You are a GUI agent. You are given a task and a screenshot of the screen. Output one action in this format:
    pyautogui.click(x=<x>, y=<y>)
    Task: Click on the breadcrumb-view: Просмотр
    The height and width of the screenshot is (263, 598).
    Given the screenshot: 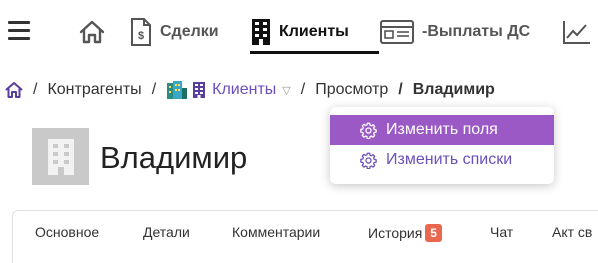 What is the action you would take?
    pyautogui.click(x=351, y=90)
    